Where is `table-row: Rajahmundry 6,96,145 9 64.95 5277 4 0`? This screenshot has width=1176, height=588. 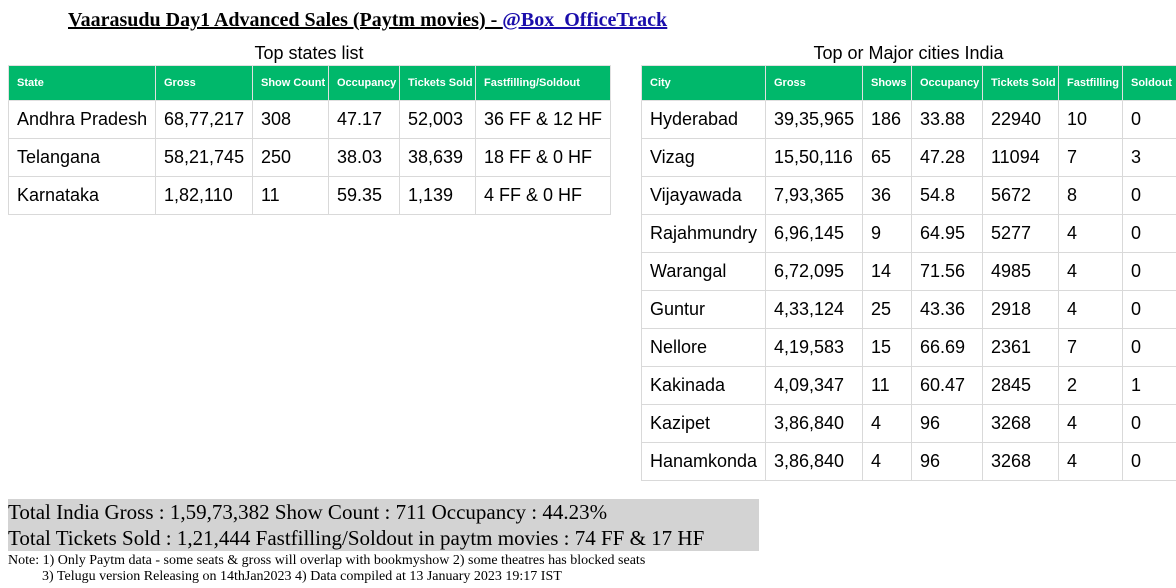
table-row: Rajahmundry 6,96,145 9 64.95 5277 4 0 is located at coordinates (908, 233).